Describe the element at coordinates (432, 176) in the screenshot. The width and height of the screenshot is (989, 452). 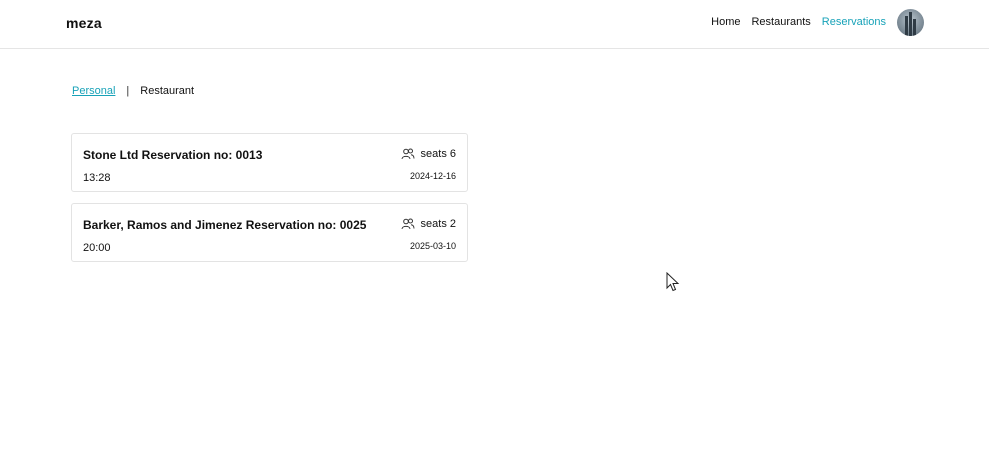
I see `reservation-date: 2024-12-16` at that location.